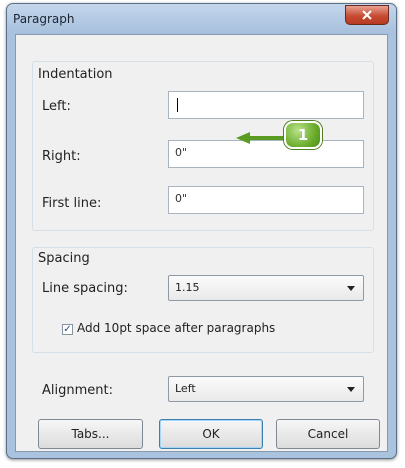 The image size is (405, 468). I want to click on cancel-button: Cancel, so click(328, 434).